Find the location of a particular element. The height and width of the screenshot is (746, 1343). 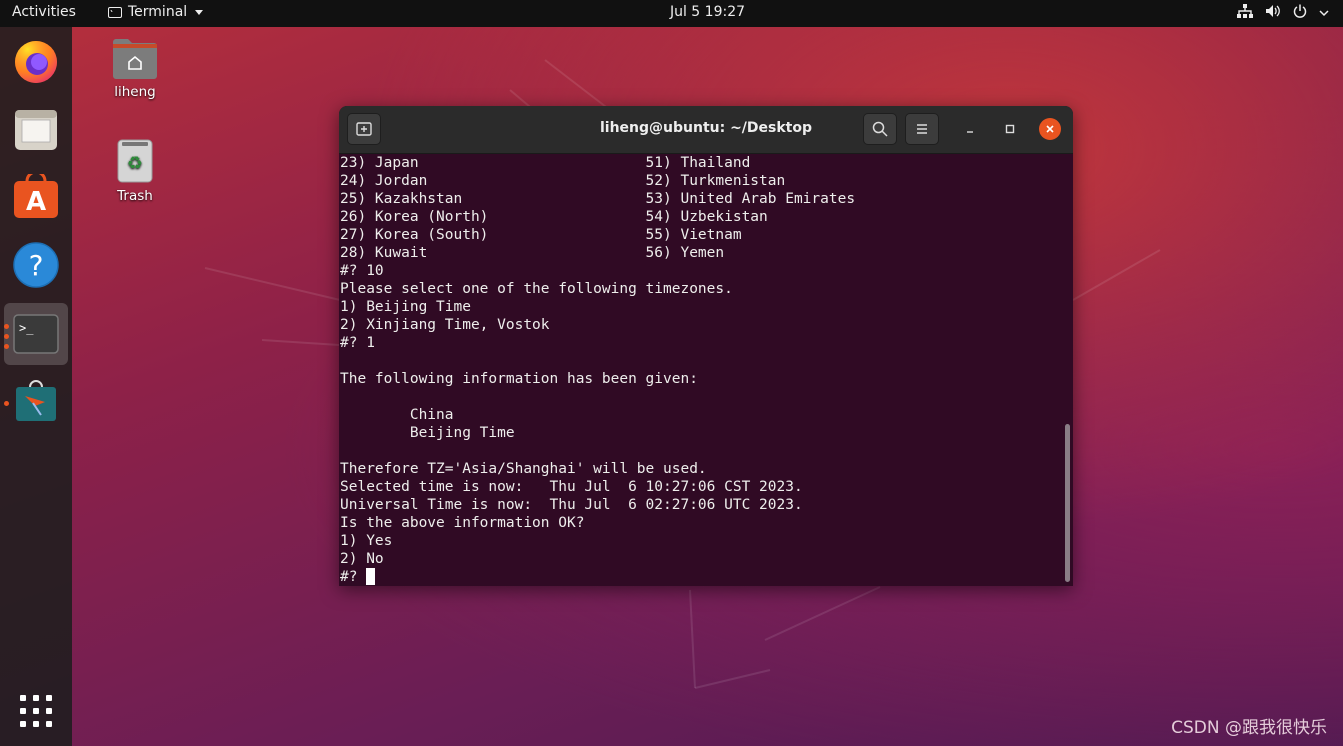

terminal-line: 27) Korea (South) 55) Vietnam is located at coordinates (541, 235).